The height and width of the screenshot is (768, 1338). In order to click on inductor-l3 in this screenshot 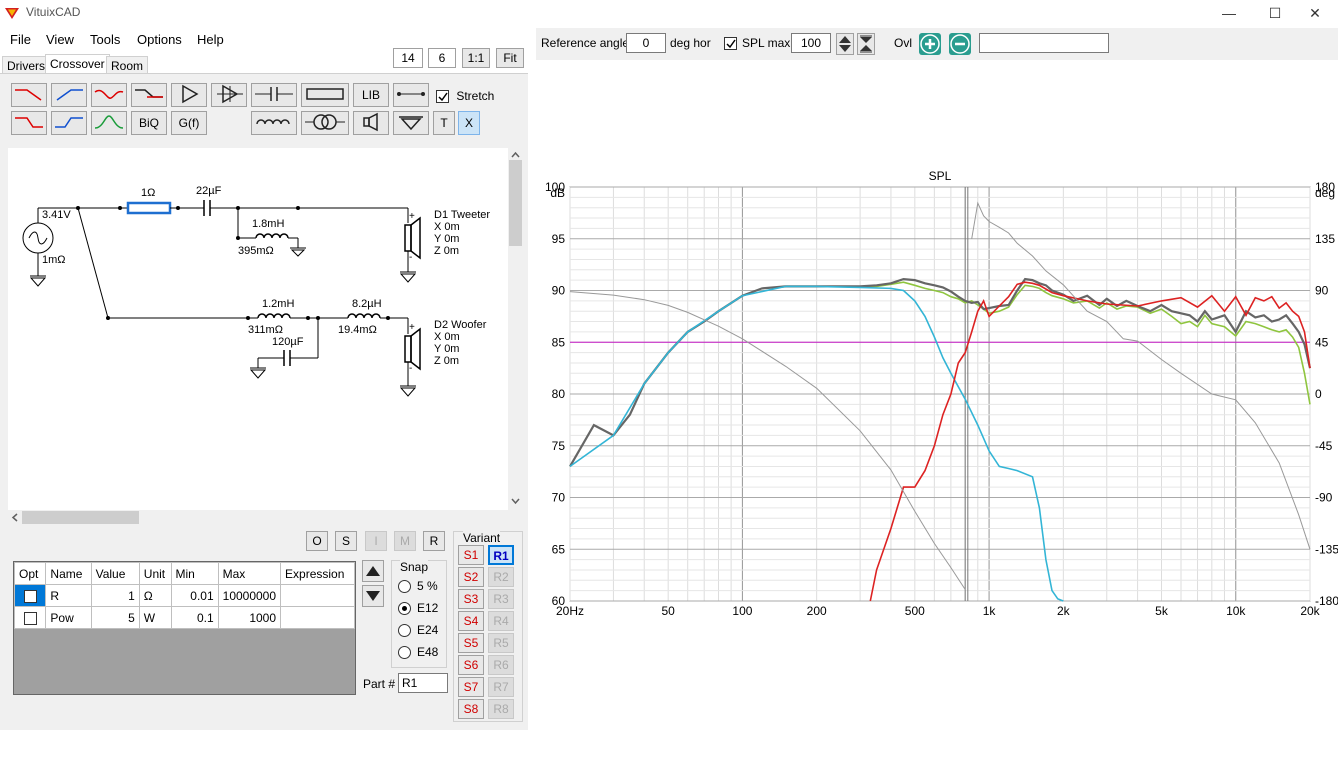, I will do `click(364, 316)`.